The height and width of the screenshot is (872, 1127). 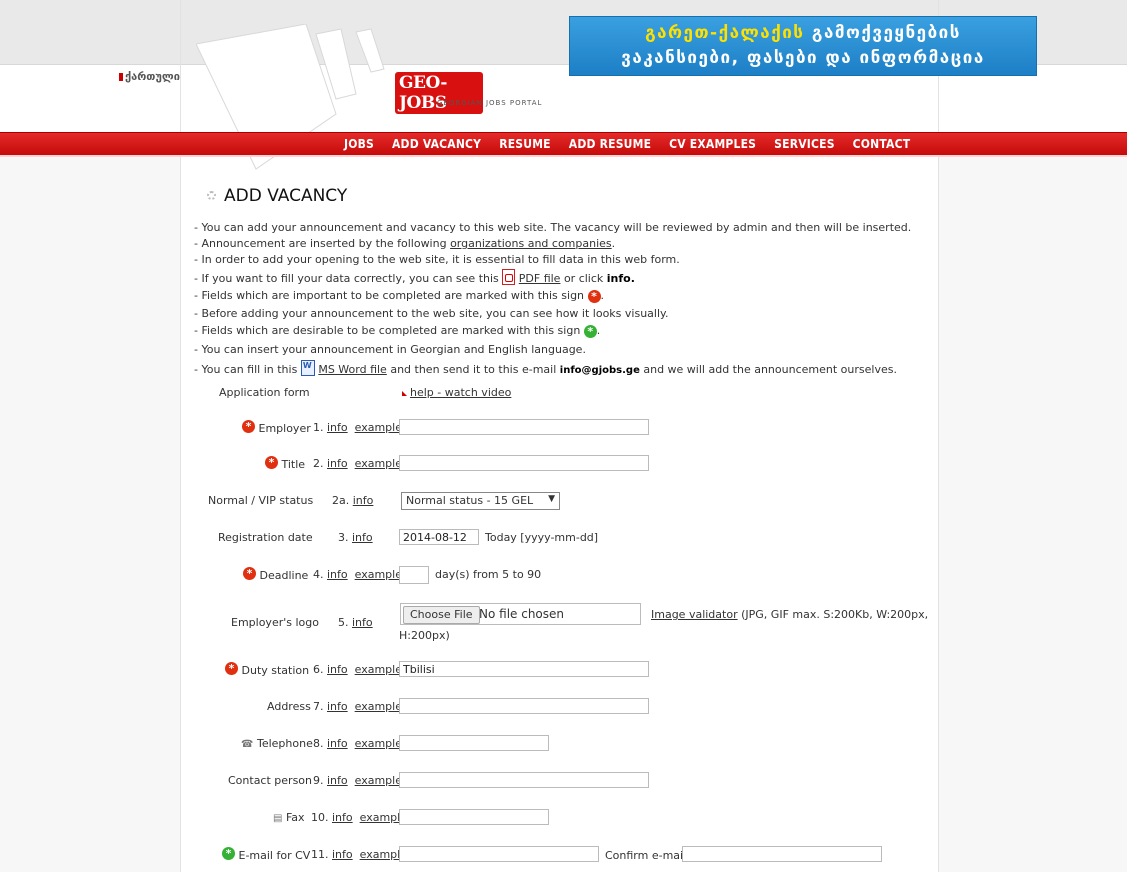 What do you see at coordinates (363, 500) in the screenshot?
I see `status-info-link: info` at bounding box center [363, 500].